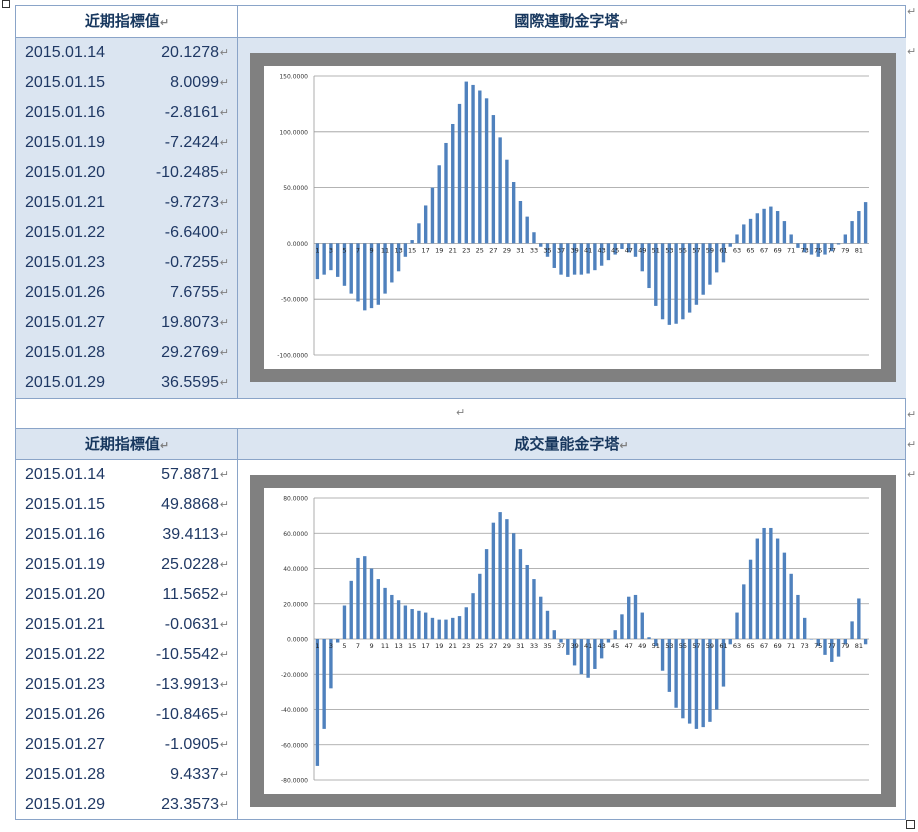 The image size is (918, 832). I want to click on x-tick-label: 7, so click(358, 646).